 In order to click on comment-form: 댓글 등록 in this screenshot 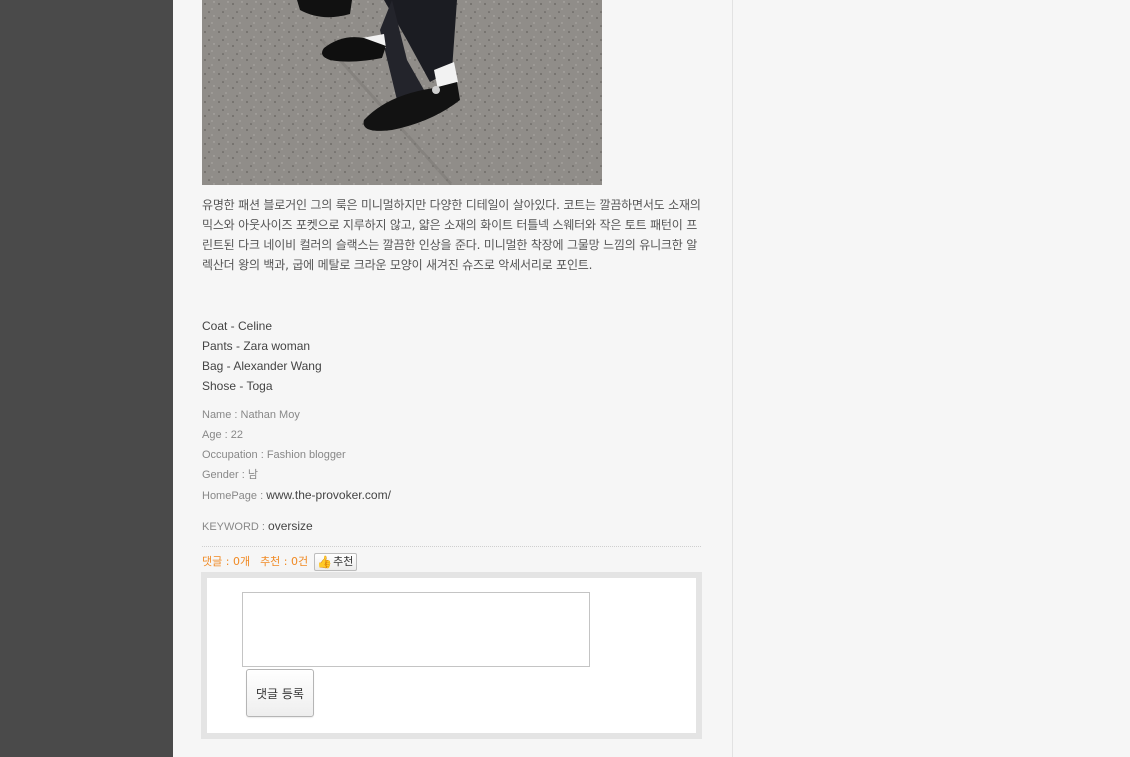, I will do `click(451, 655)`.